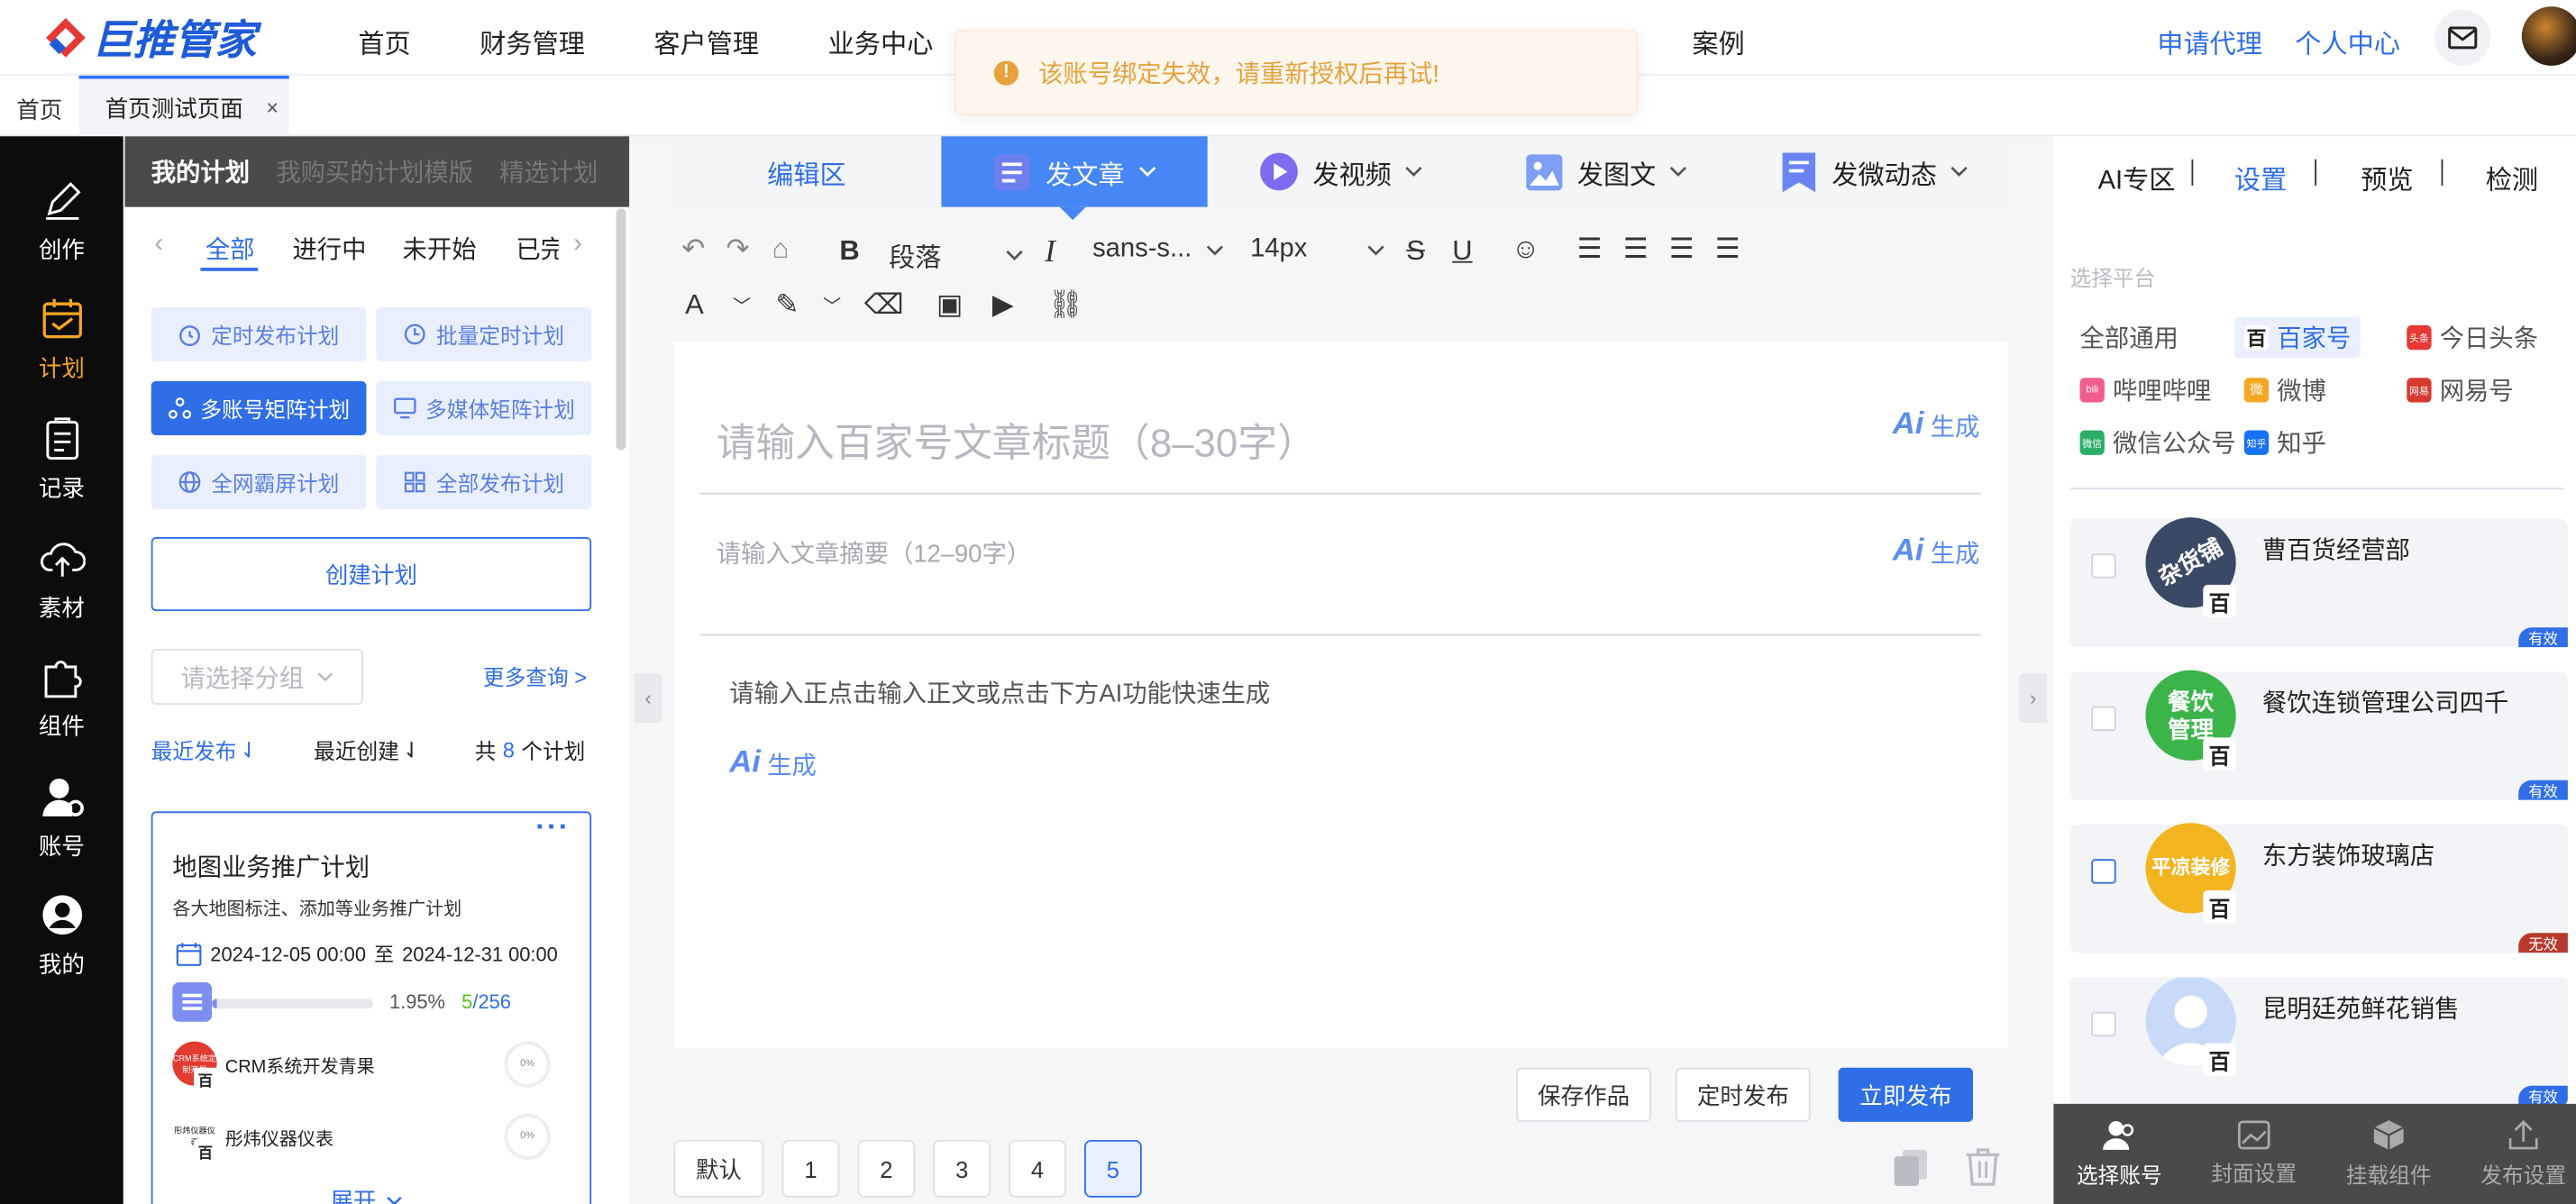  What do you see at coordinates (2472, 337) in the screenshot?
I see `platform-toutiao: 头条 今日头条` at bounding box center [2472, 337].